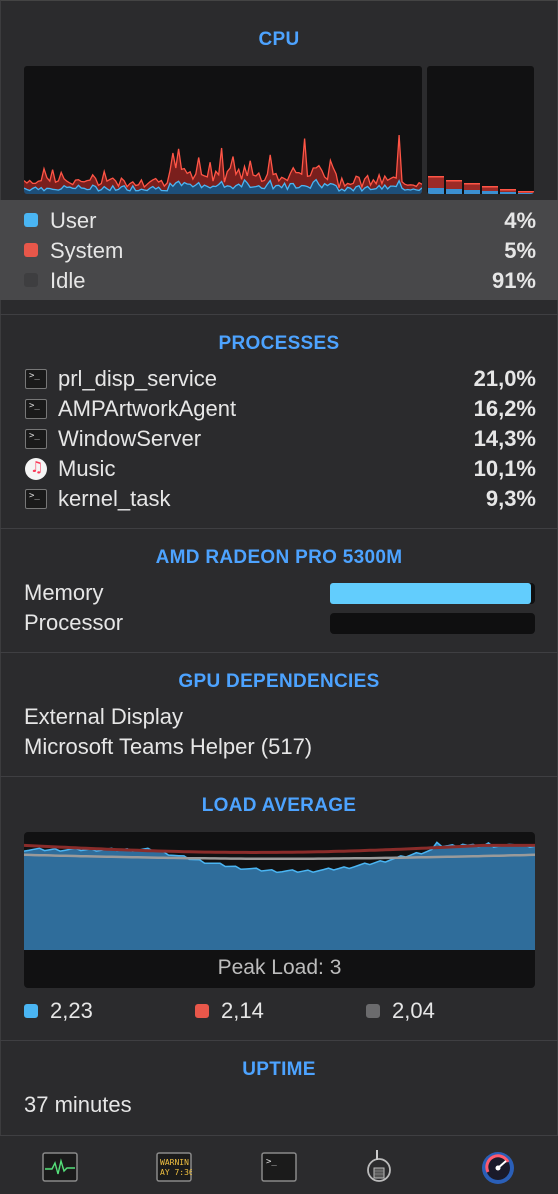  Describe the element at coordinates (168, 746) in the screenshot. I see `gpu-dependency-item: Microsoft Teams Helper (517)` at that location.